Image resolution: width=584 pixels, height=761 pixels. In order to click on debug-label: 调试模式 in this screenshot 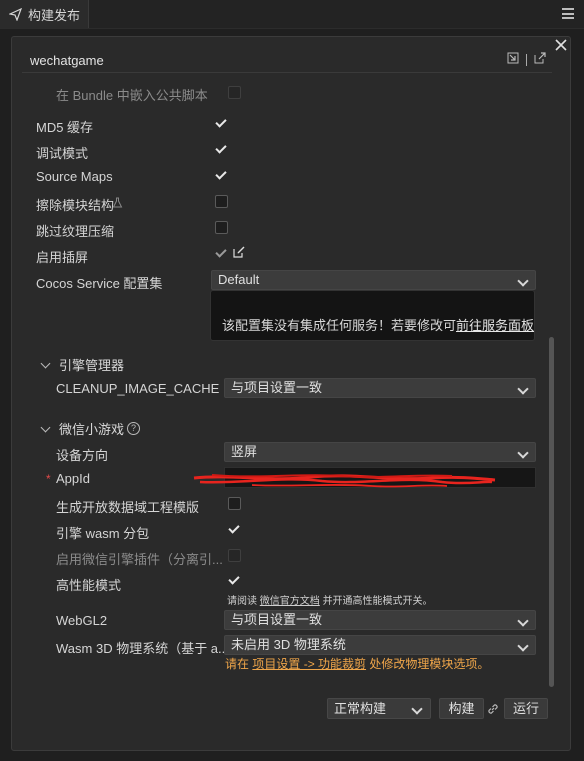, I will do `click(62, 153)`.